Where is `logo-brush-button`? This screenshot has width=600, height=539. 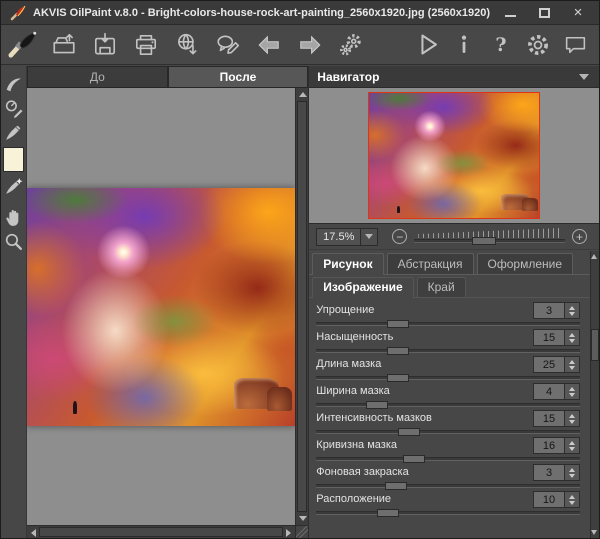 logo-brush-button is located at coordinates (22, 45).